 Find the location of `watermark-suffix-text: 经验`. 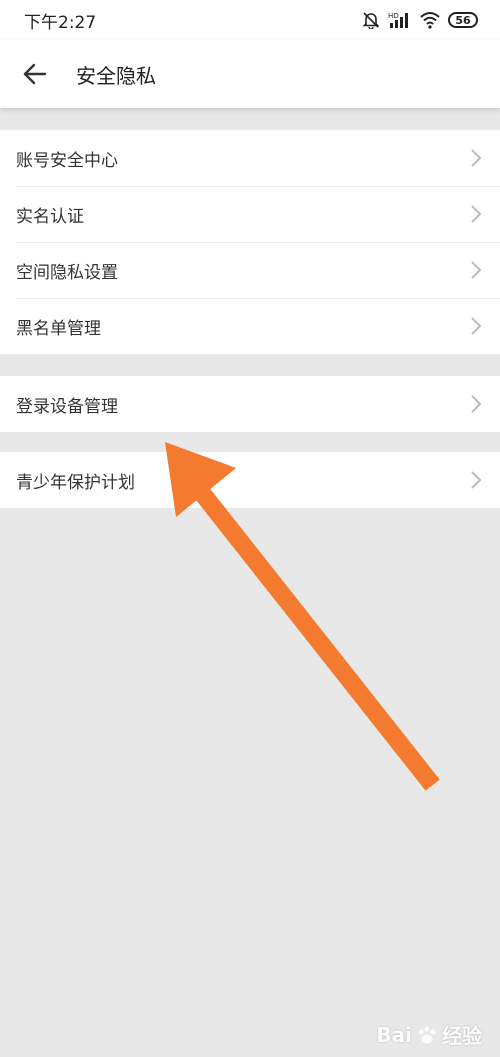

watermark-suffix-text: 经验 is located at coordinates (462, 1036).